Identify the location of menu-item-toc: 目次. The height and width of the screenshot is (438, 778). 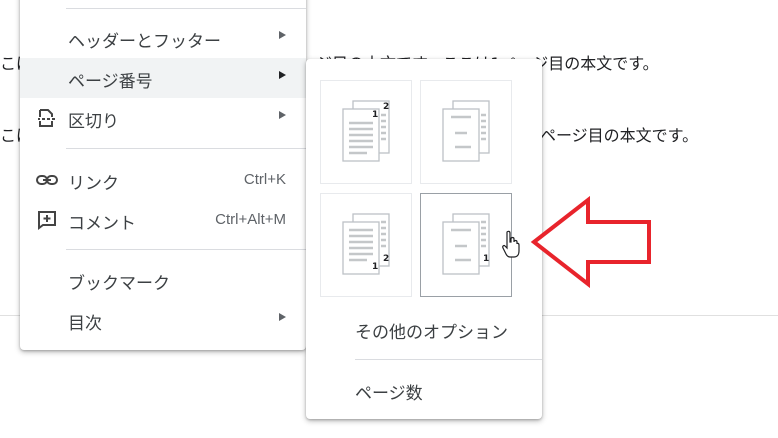
(163, 320).